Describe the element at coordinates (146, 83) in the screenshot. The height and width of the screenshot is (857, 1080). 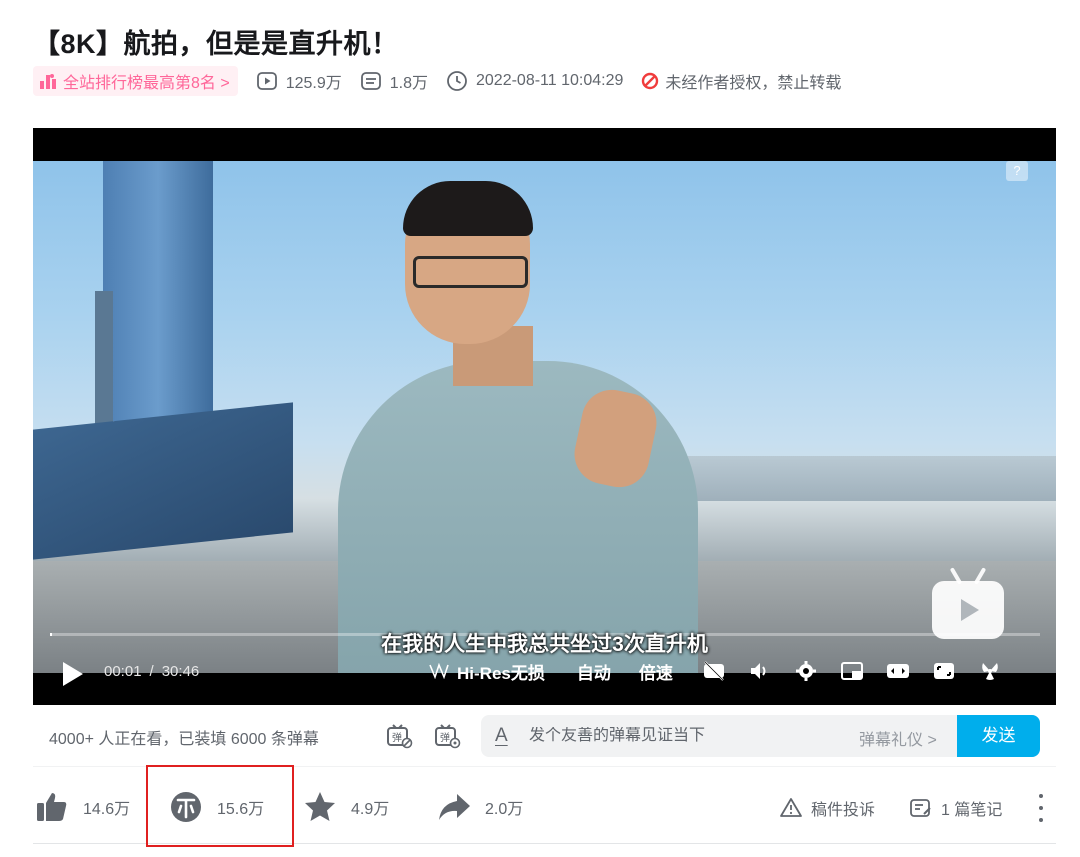
I see `rank-badge-label: 全站排行榜最高第8名 >` at that location.